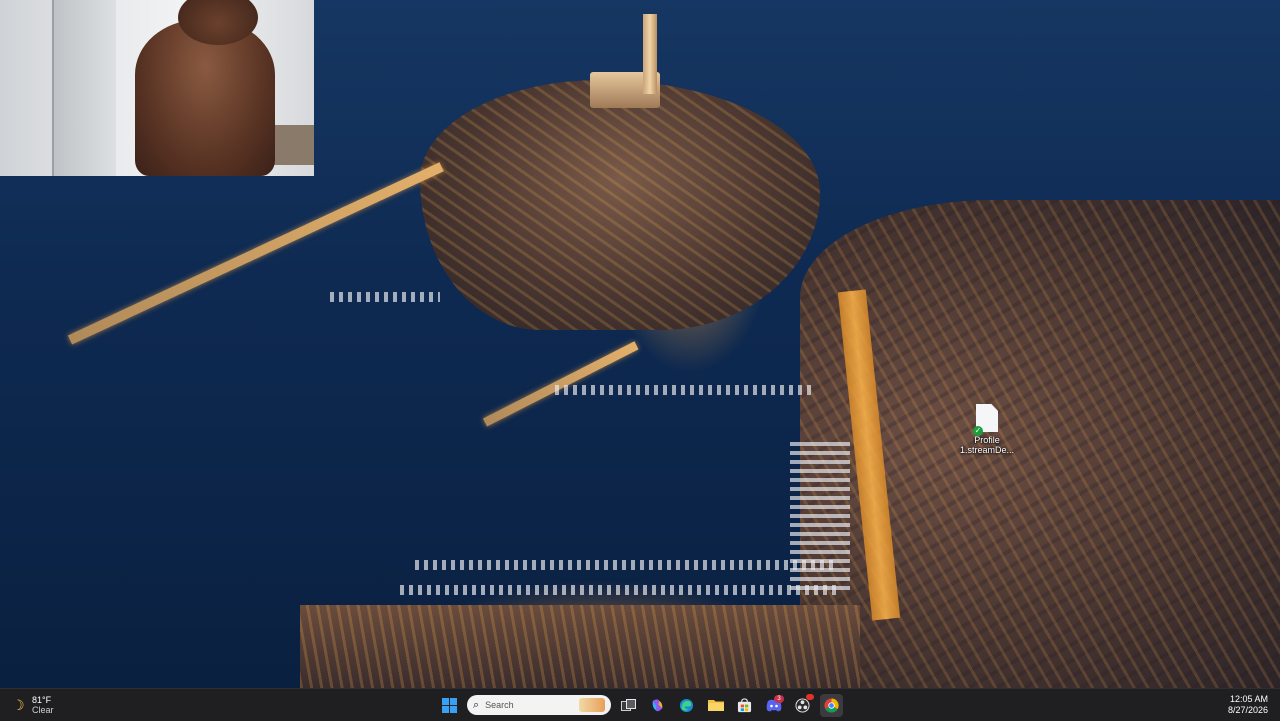 The image size is (1280, 721). What do you see at coordinates (42, 700) in the screenshot?
I see `weather-temperature: 81°F` at bounding box center [42, 700].